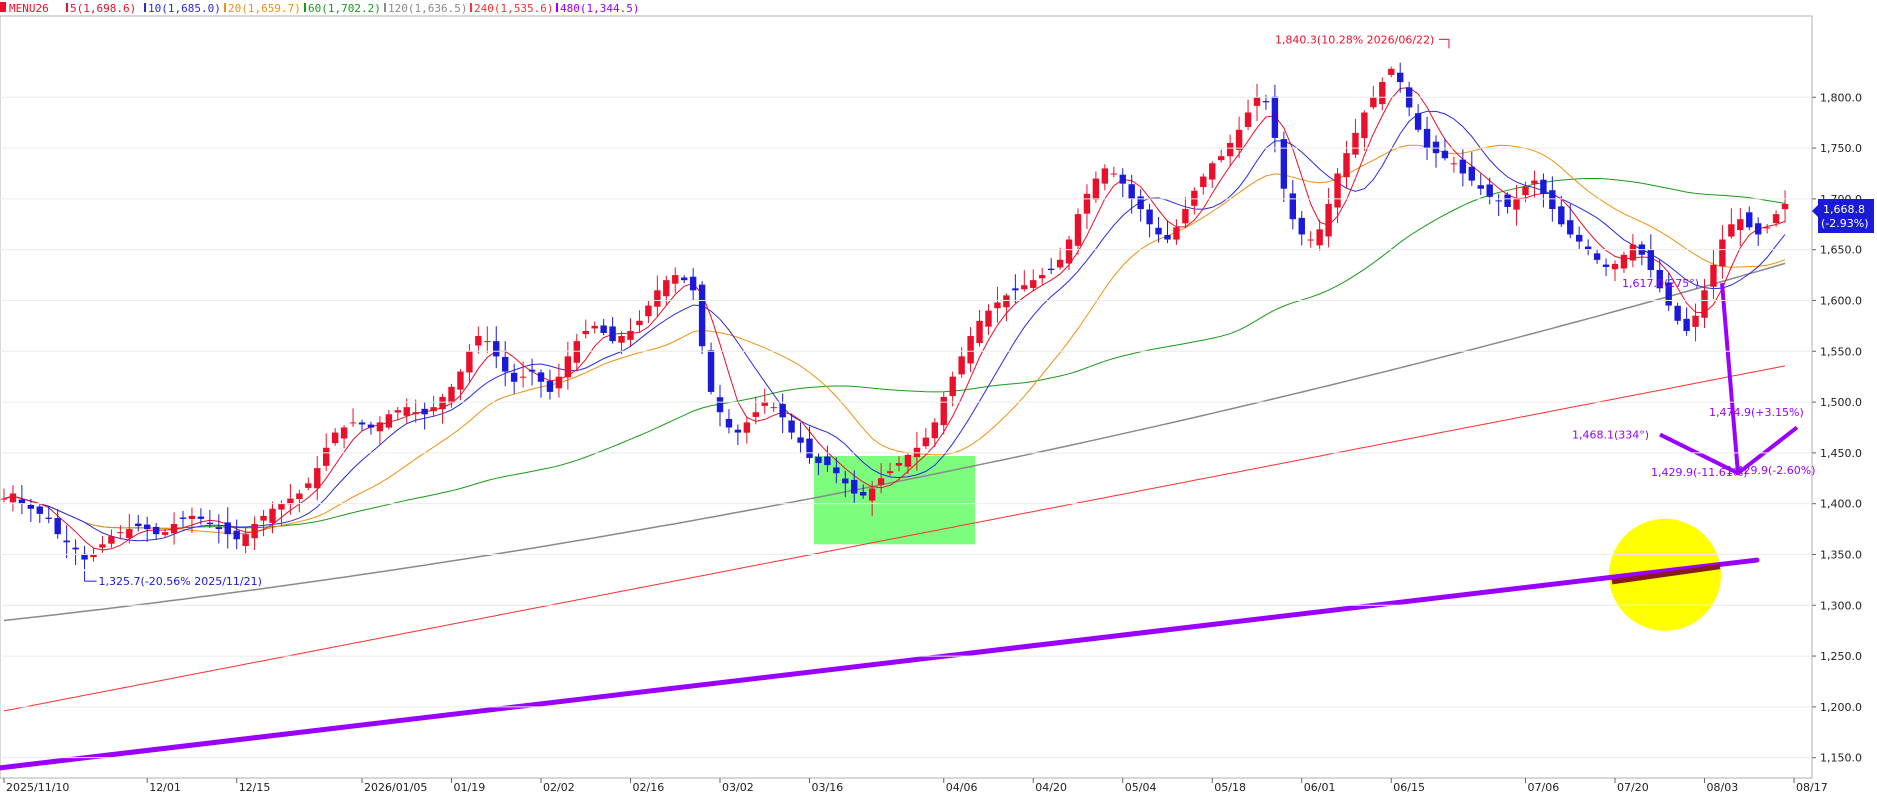 Image resolution: width=1877 pixels, height=793 pixels. What do you see at coordinates (1841, 351) in the screenshot?
I see `y-tick-label: 1,550.0` at bounding box center [1841, 351].